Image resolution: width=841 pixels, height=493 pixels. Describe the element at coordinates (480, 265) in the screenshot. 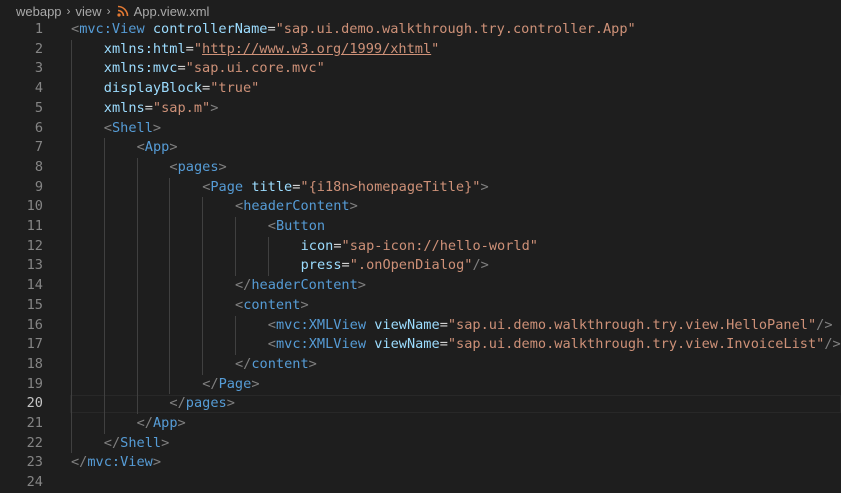

I see `code-token: />` at that location.